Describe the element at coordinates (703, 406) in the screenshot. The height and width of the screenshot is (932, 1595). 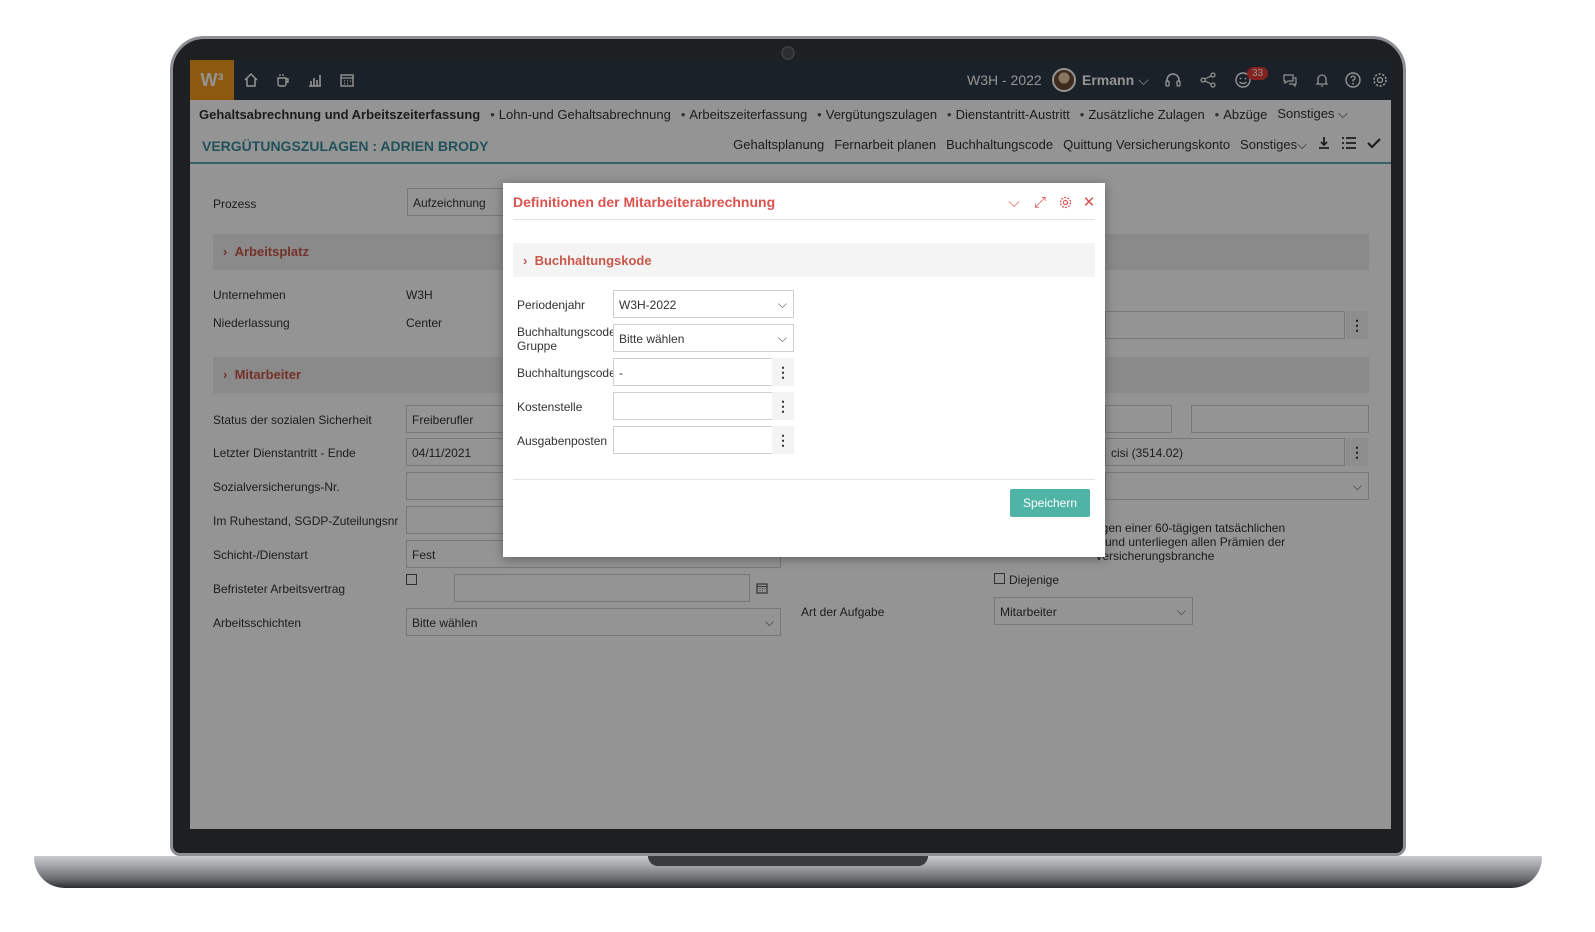
I see `kostenstelle-field` at that location.